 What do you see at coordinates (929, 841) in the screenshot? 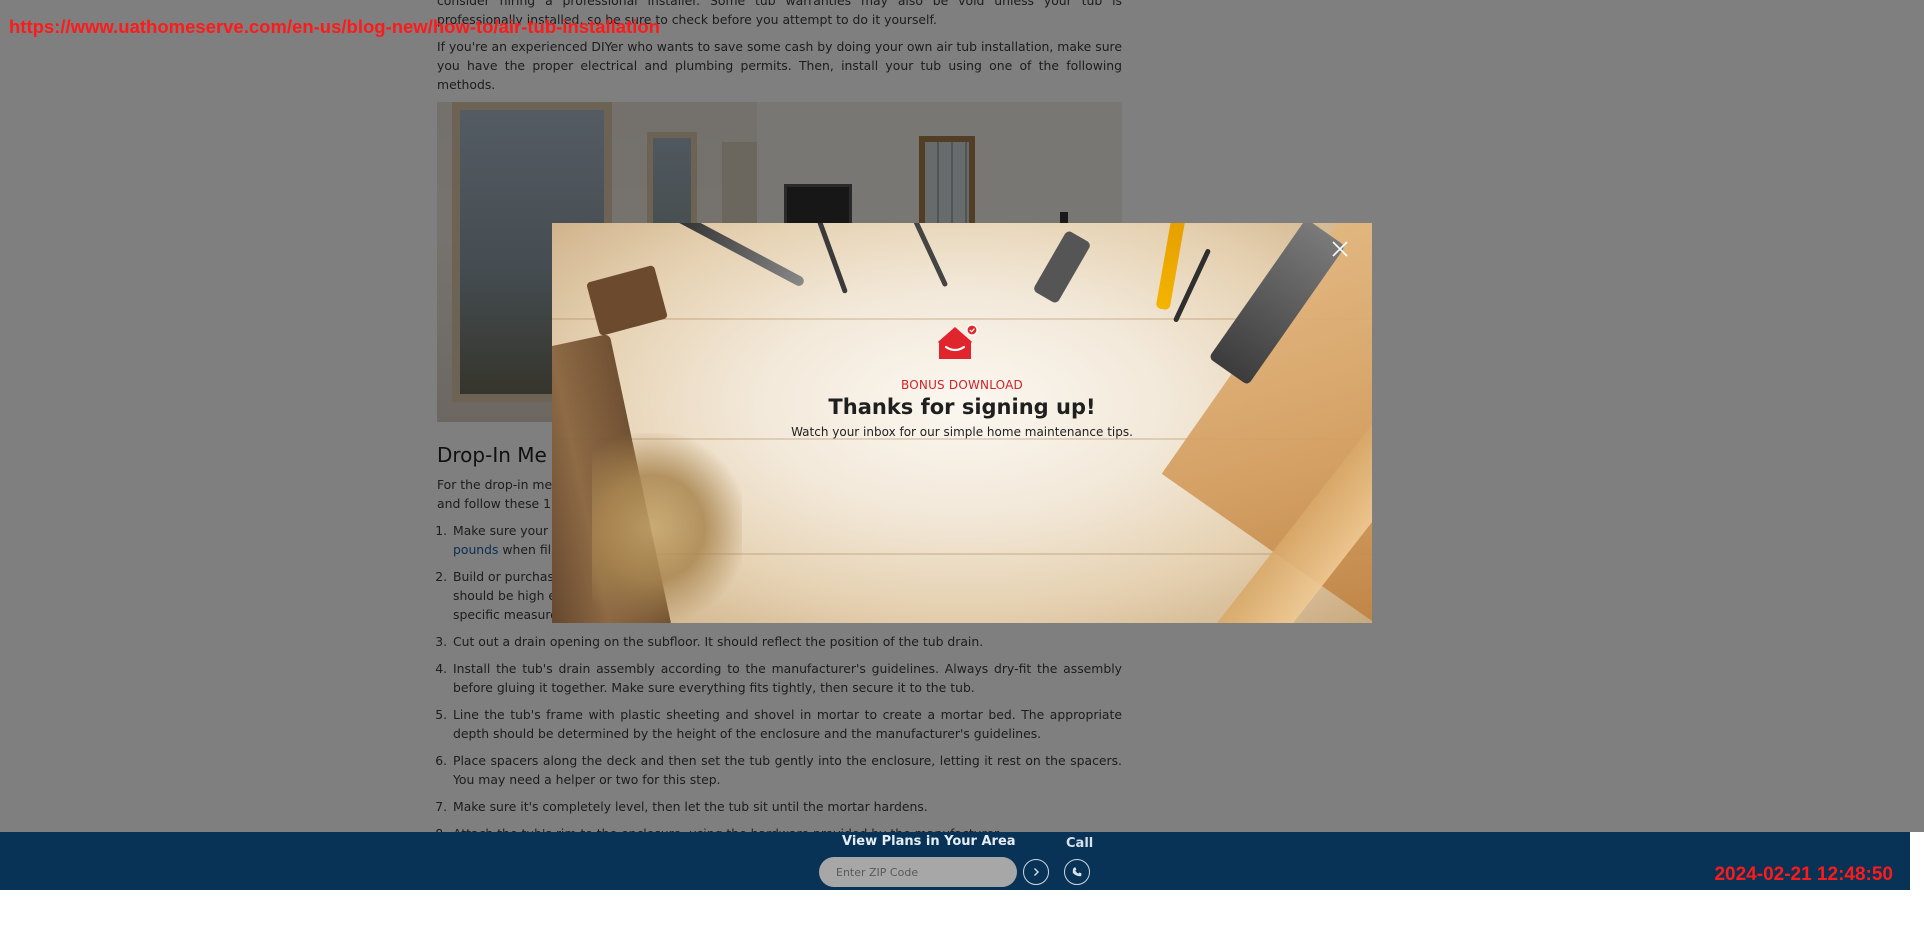
I see `view-plans-label: View Plans in Your Area` at bounding box center [929, 841].